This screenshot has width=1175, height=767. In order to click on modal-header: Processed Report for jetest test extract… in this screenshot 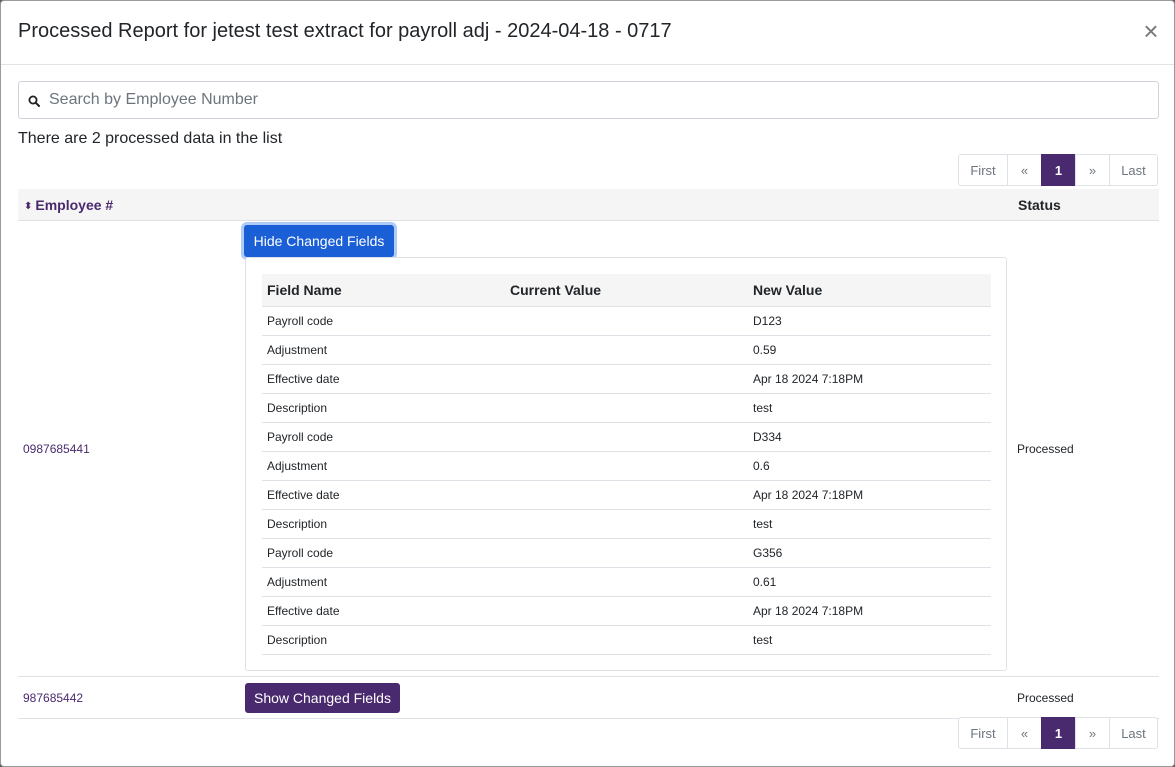, I will do `click(587, 33)`.